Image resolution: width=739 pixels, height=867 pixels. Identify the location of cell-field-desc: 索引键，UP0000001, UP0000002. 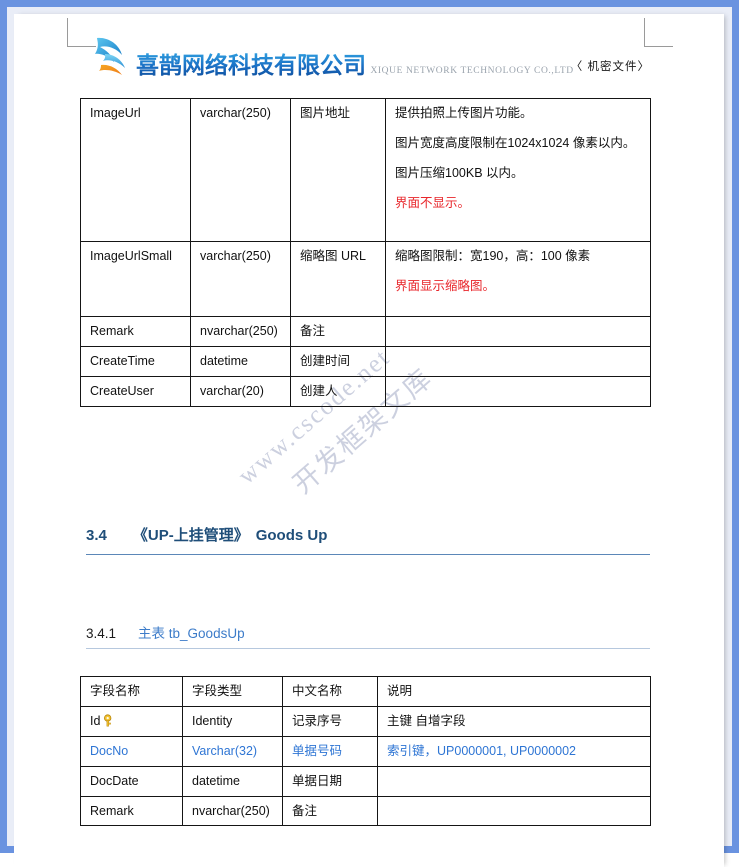
(514, 751).